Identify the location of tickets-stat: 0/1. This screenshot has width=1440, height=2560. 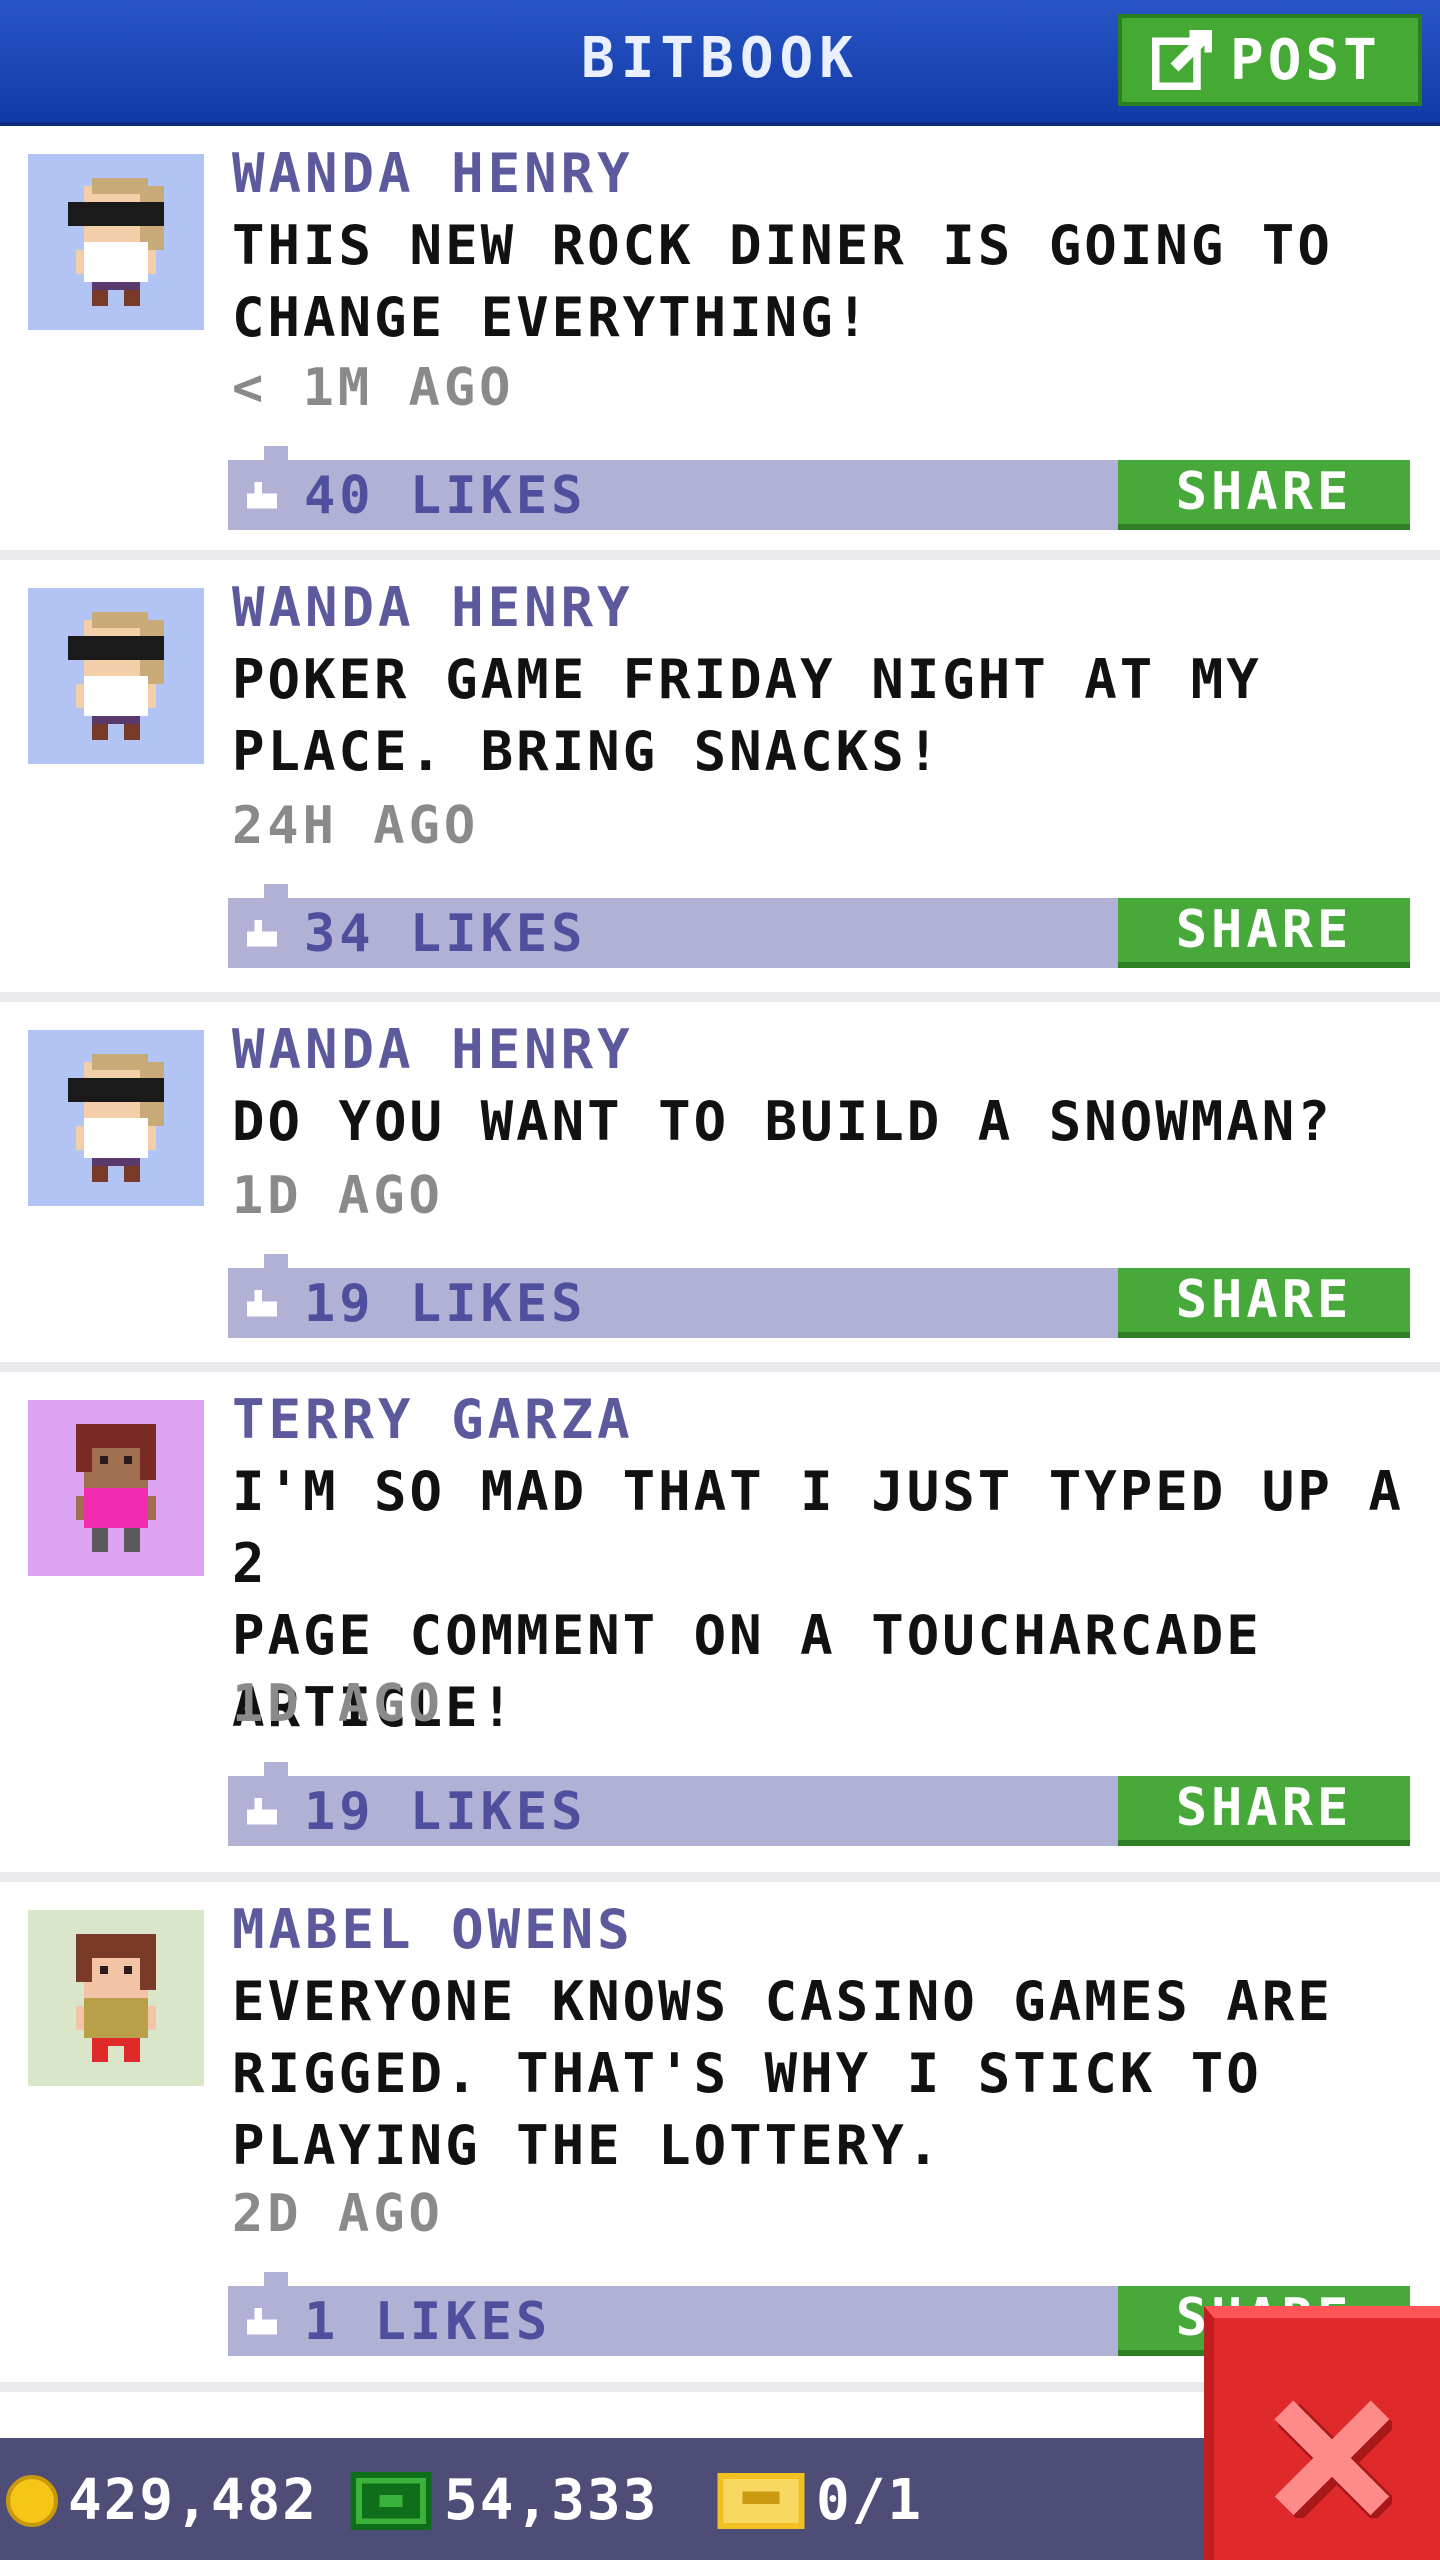
(819, 2500).